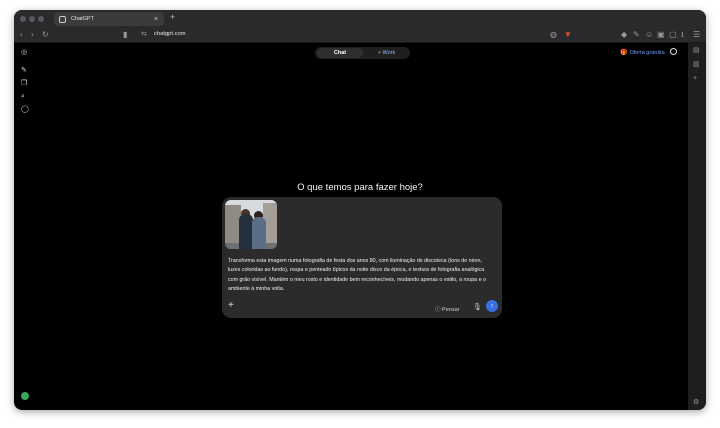 This screenshot has height=428, width=720. Describe the element at coordinates (661, 35) in the screenshot. I see `extension-square-icon: ▣` at that location.